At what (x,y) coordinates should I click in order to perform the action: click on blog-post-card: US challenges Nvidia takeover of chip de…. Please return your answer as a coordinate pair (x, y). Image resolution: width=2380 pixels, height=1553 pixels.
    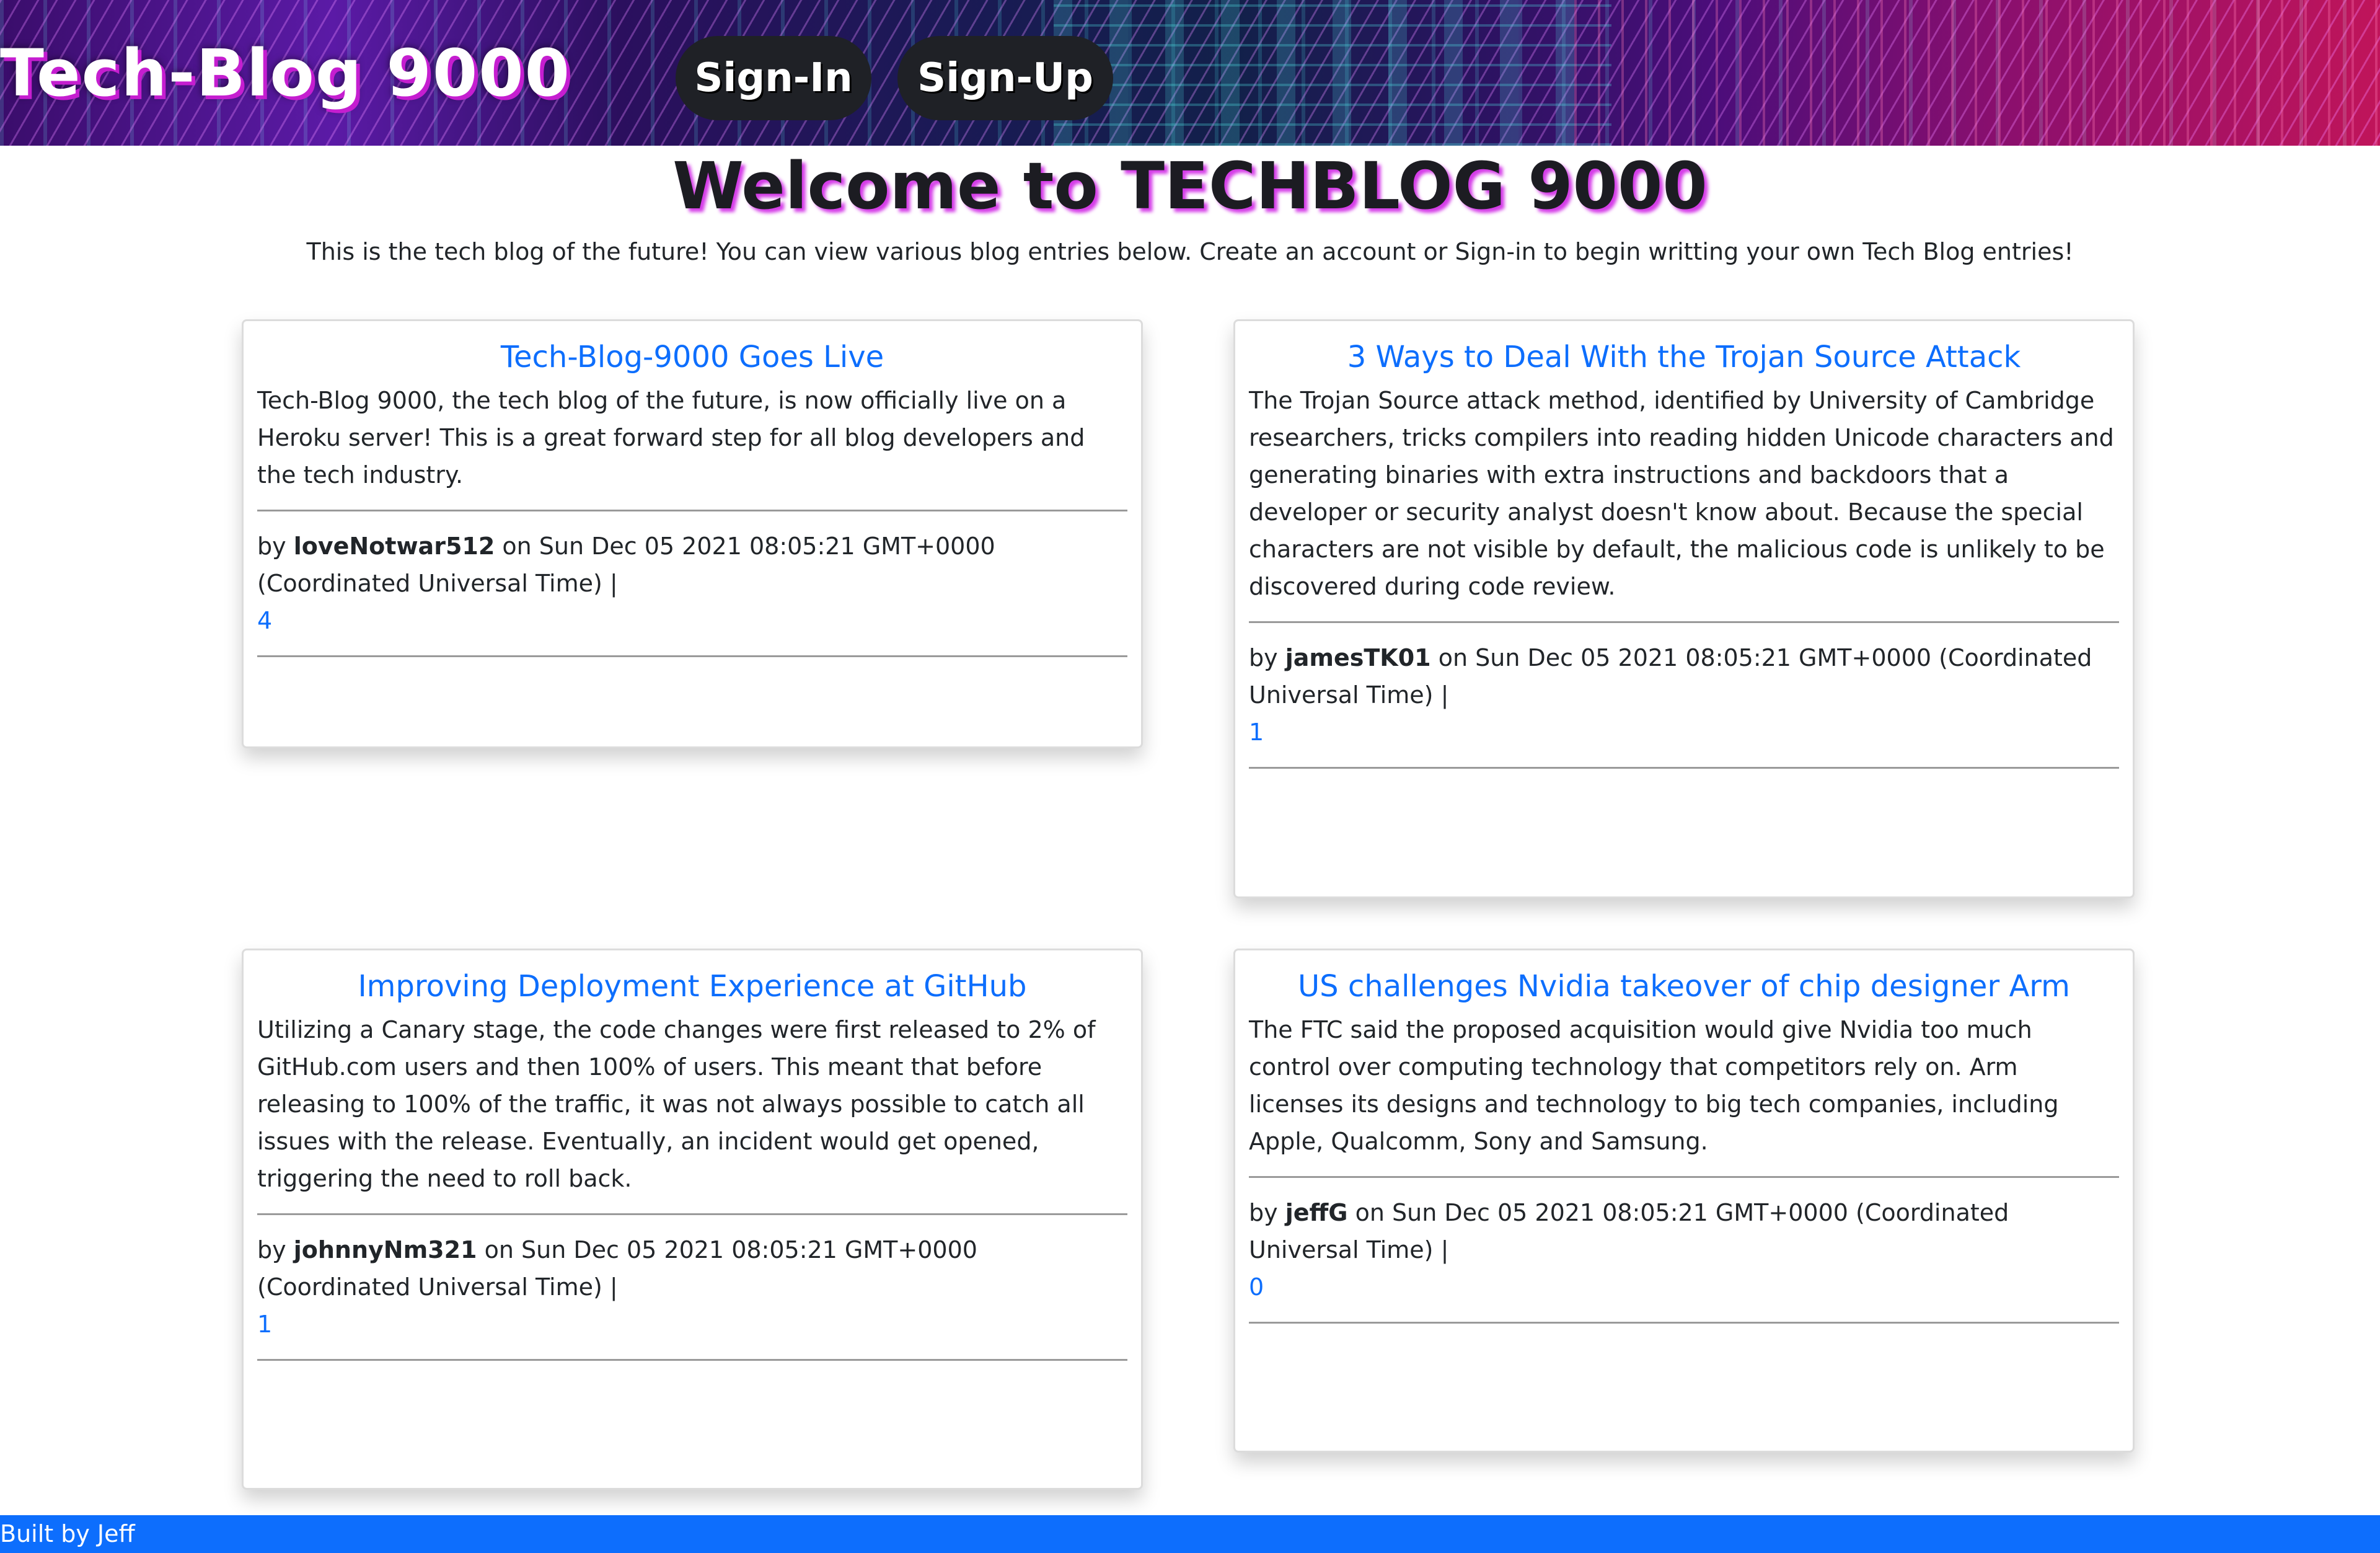
    Looking at the image, I should click on (1684, 1201).